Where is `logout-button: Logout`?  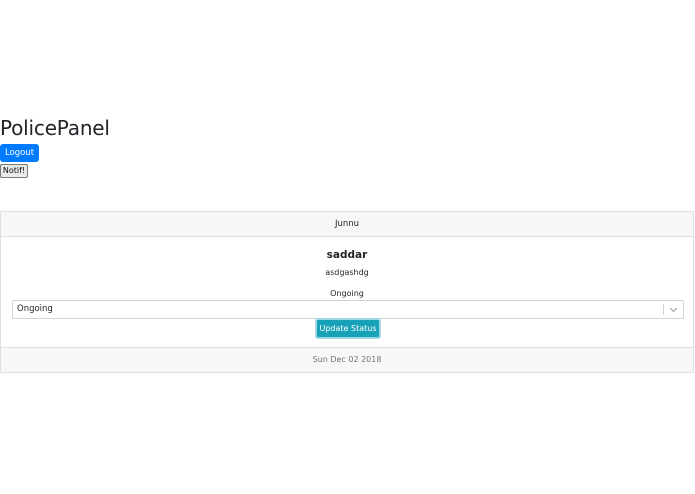
logout-button: Logout is located at coordinates (19, 153).